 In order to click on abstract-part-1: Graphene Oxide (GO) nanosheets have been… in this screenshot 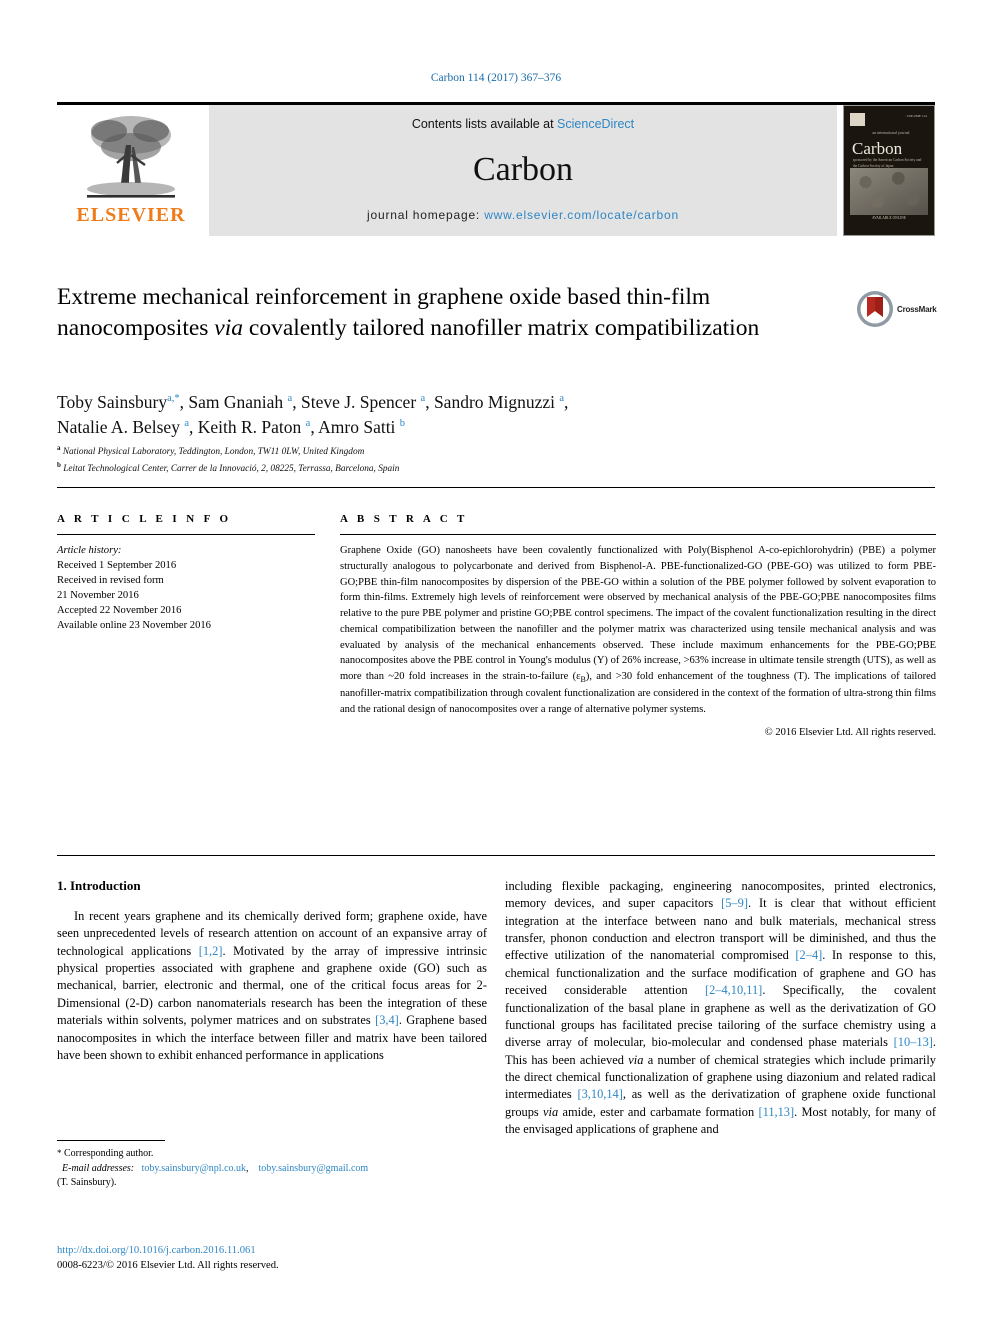, I will do `click(638, 613)`.